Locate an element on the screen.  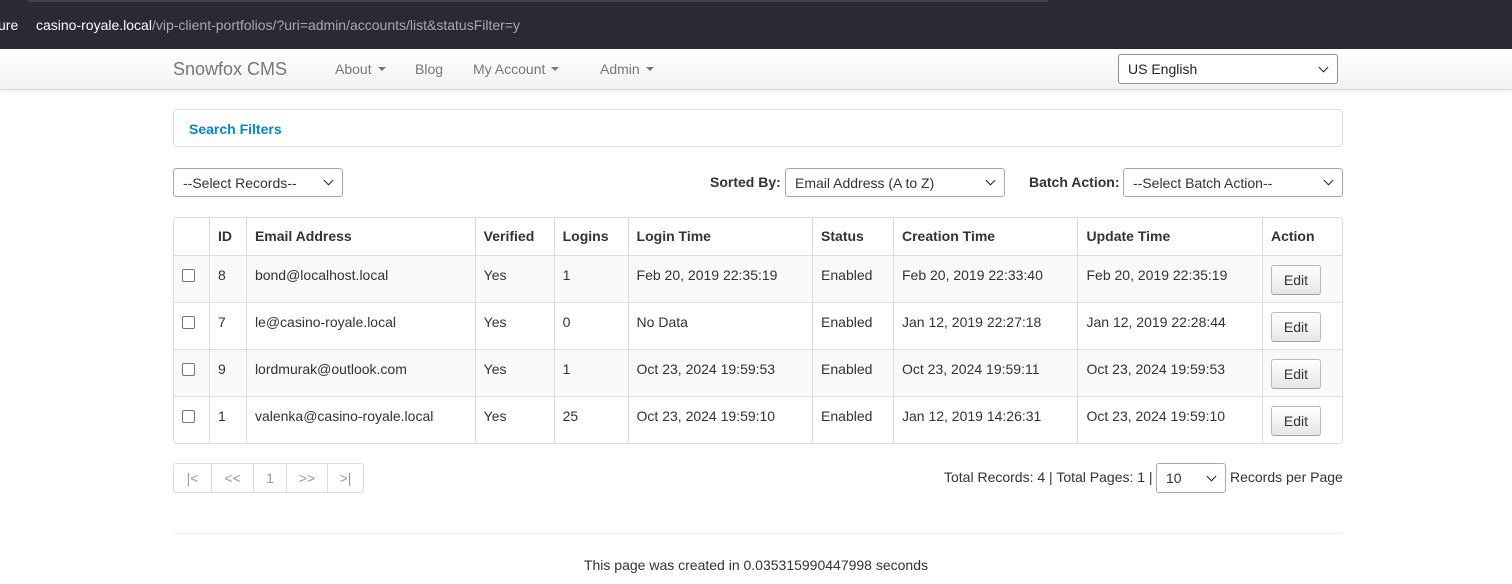
records-per-page-value: 10 is located at coordinates (1174, 478).